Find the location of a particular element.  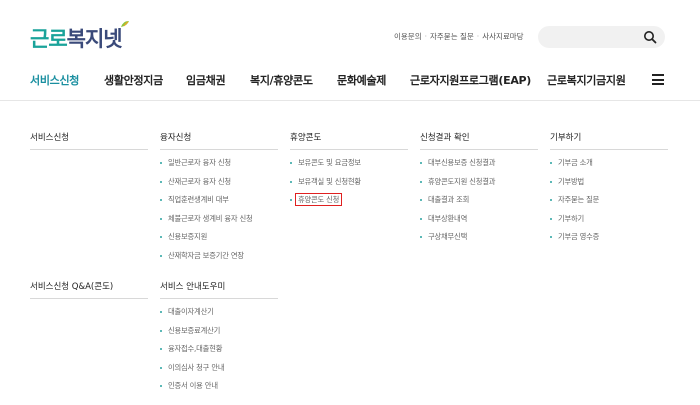

top-link-resources: 사사지료마당 is located at coordinates (502, 36).